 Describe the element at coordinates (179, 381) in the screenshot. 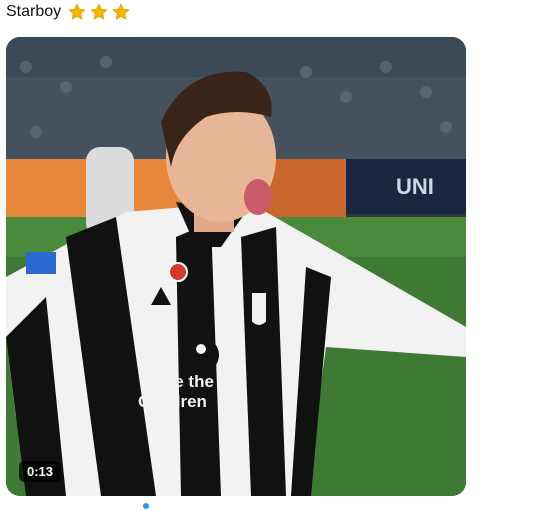

I see `jersey-sponsor-line1: Save the` at that location.